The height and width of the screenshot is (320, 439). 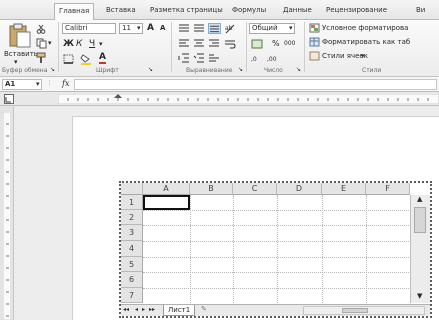 I want to click on paste-dropdown-icon: ▾, so click(x=16, y=62).